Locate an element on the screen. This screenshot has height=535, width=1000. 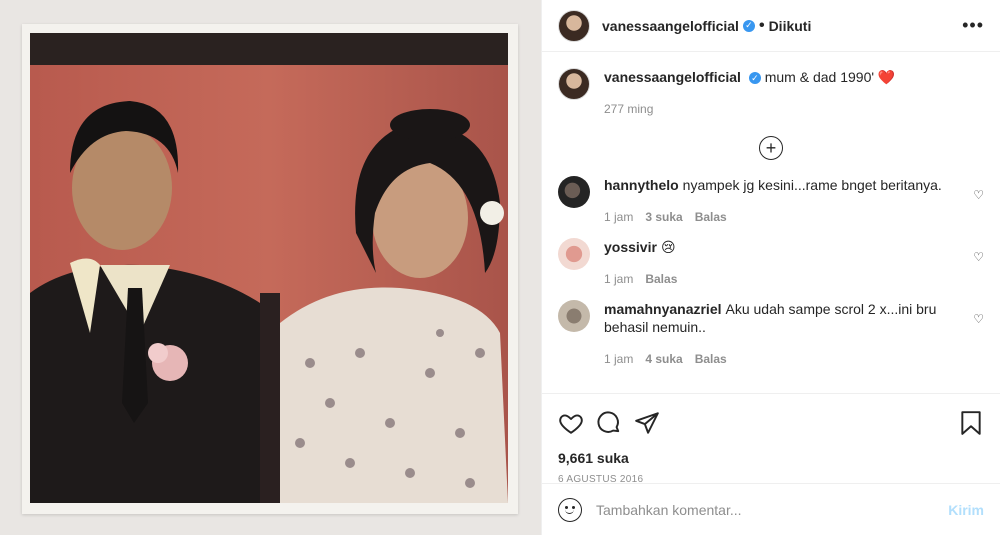
more-icon: ••• is located at coordinates (973, 25).